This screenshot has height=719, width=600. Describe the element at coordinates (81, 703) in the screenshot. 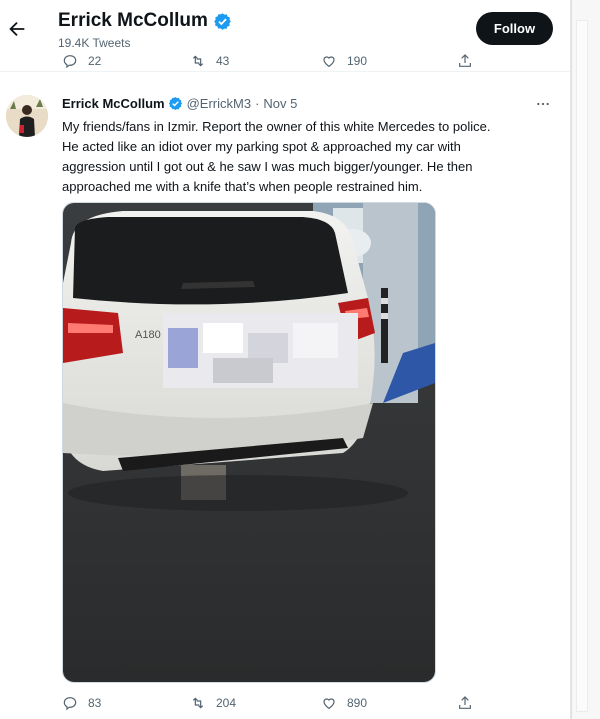

I see `reply-action: 83` at that location.